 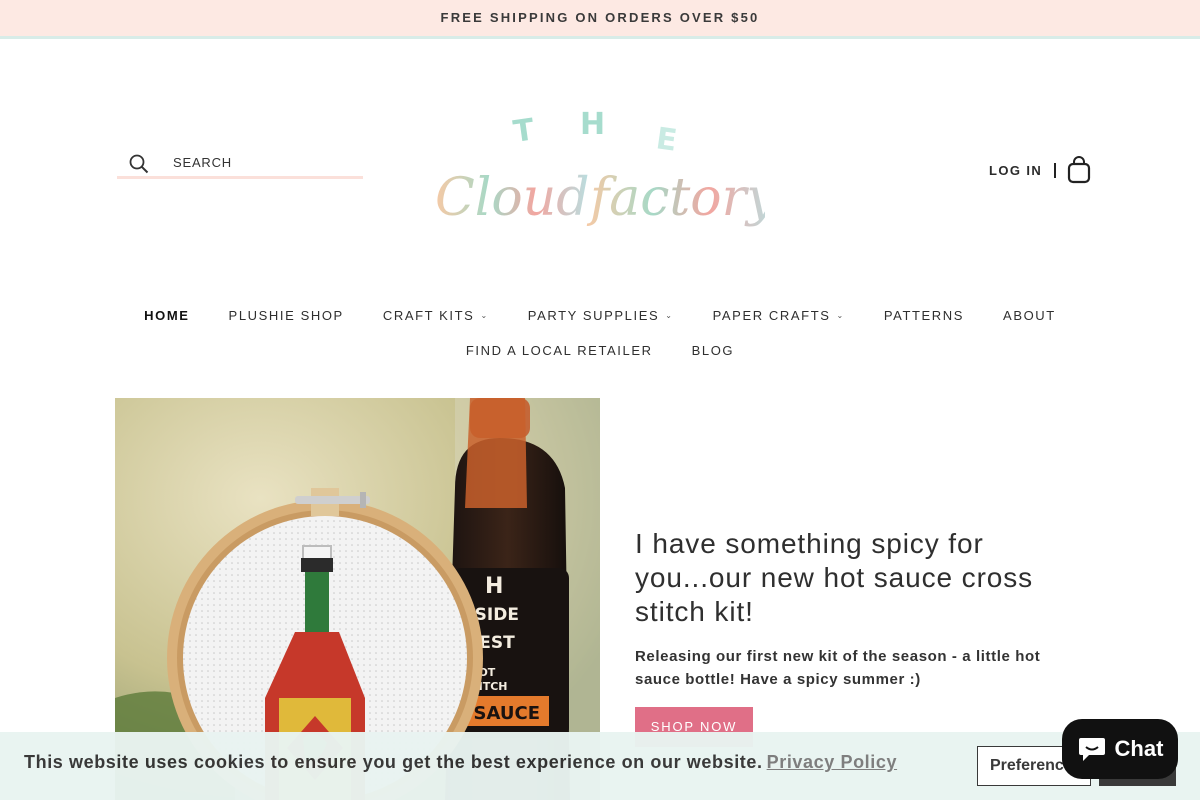 I want to click on announcement-text: FREE SHIPPING ON ORDERS OVER $50, so click(x=600, y=17).